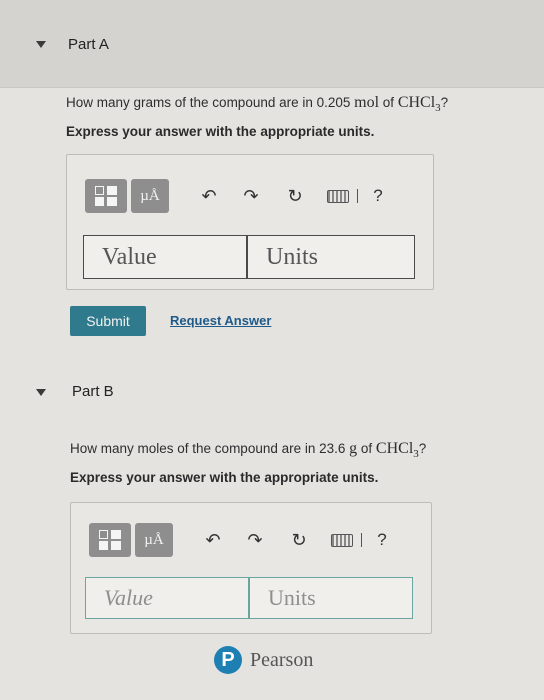  What do you see at coordinates (367, 102) in the screenshot?
I see `question-unit: mol` at bounding box center [367, 102].